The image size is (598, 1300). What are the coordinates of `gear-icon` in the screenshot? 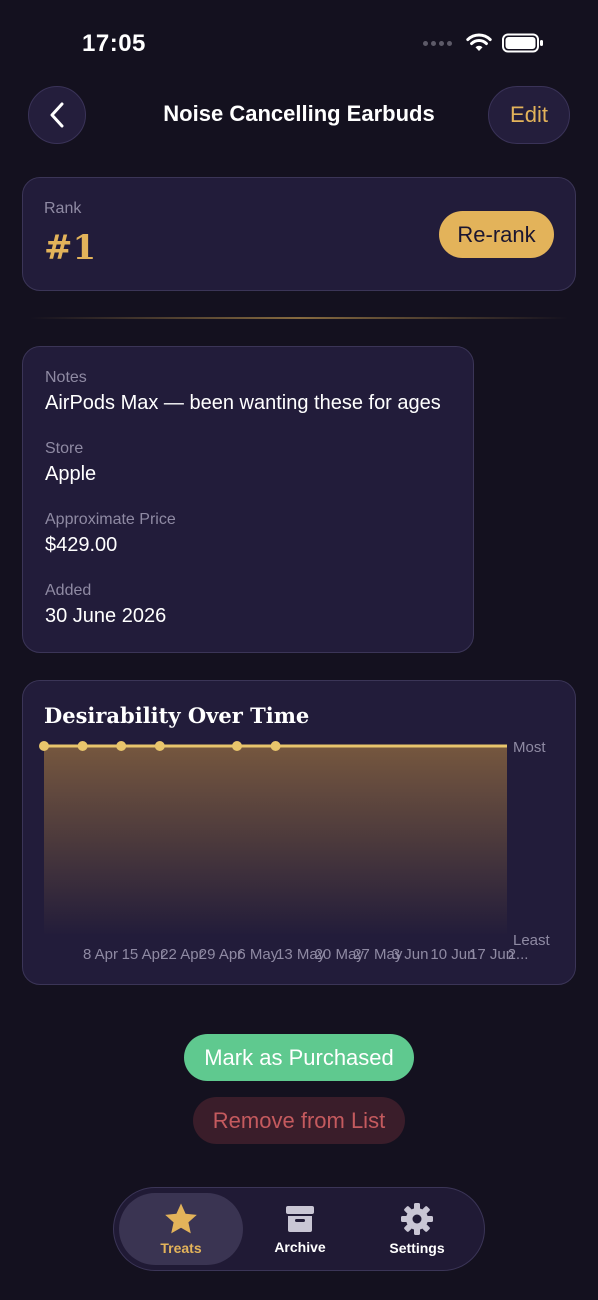 It's located at (417, 1219).